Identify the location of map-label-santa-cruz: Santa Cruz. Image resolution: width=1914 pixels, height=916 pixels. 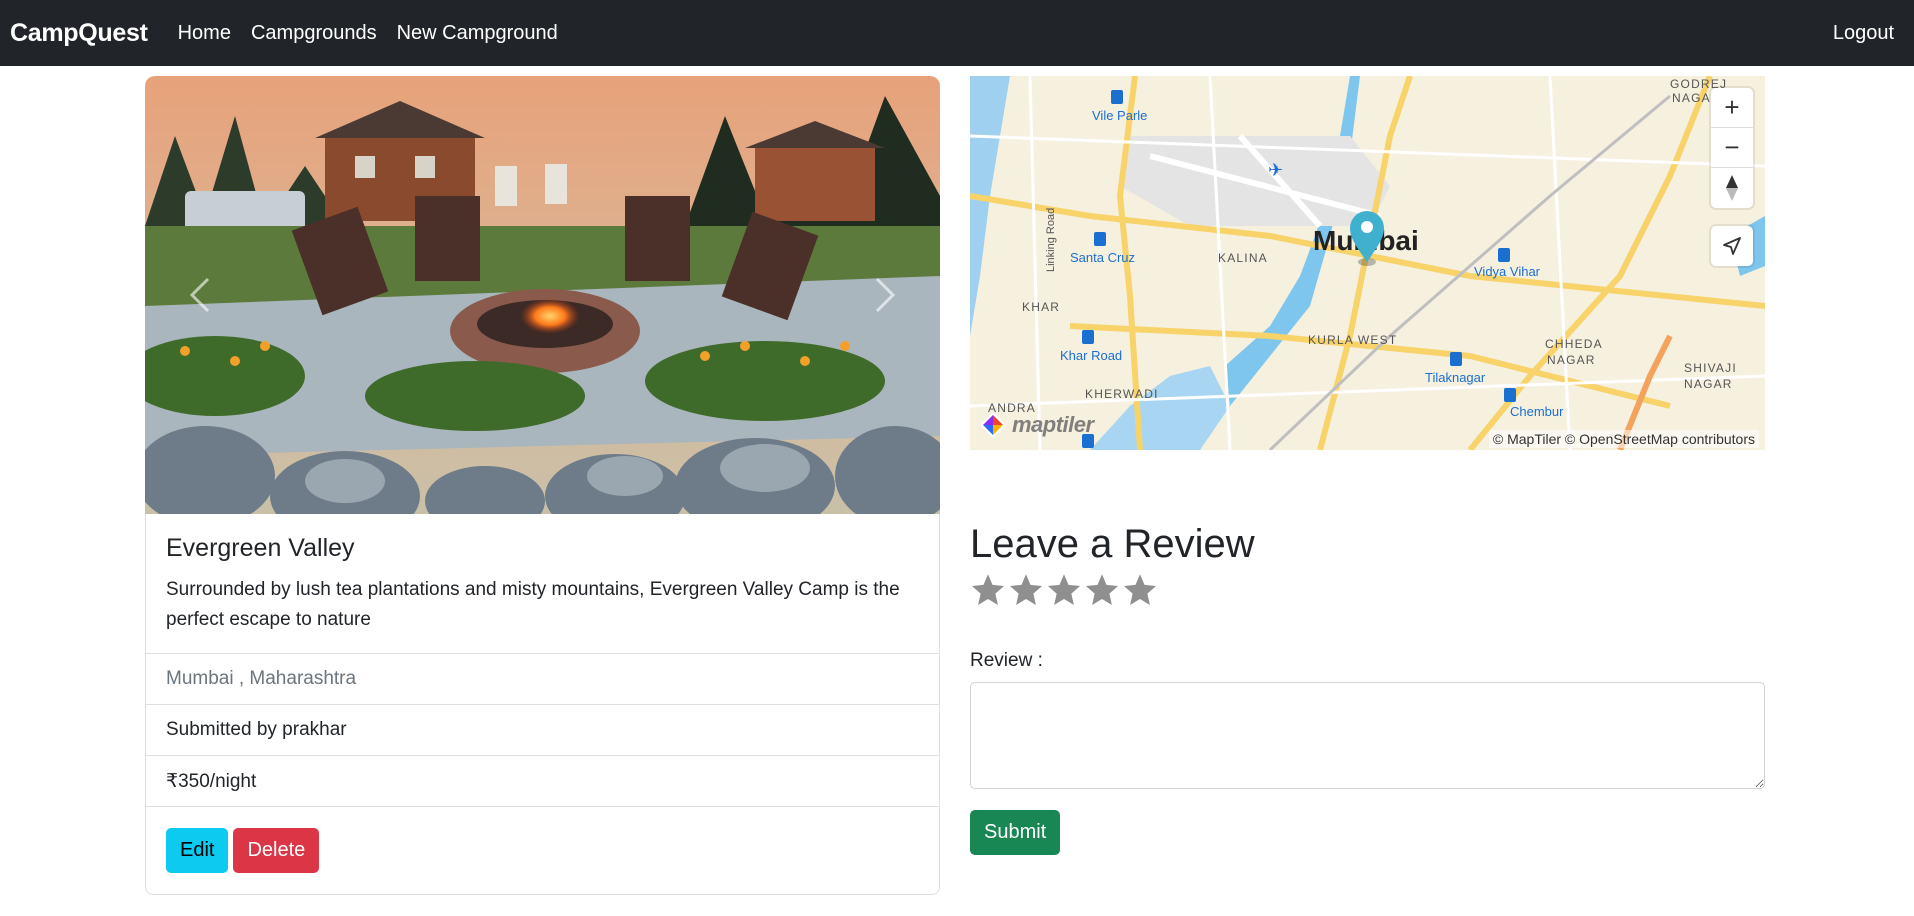
(1102, 257).